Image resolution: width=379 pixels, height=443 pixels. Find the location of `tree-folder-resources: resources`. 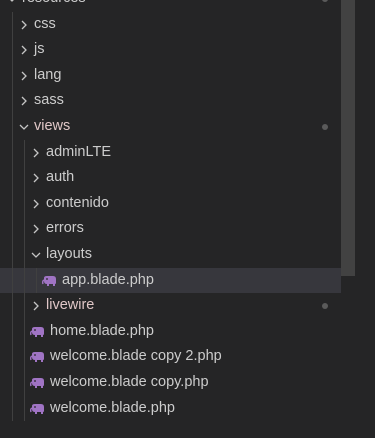

tree-folder-resources: resources is located at coordinates (170, 6).